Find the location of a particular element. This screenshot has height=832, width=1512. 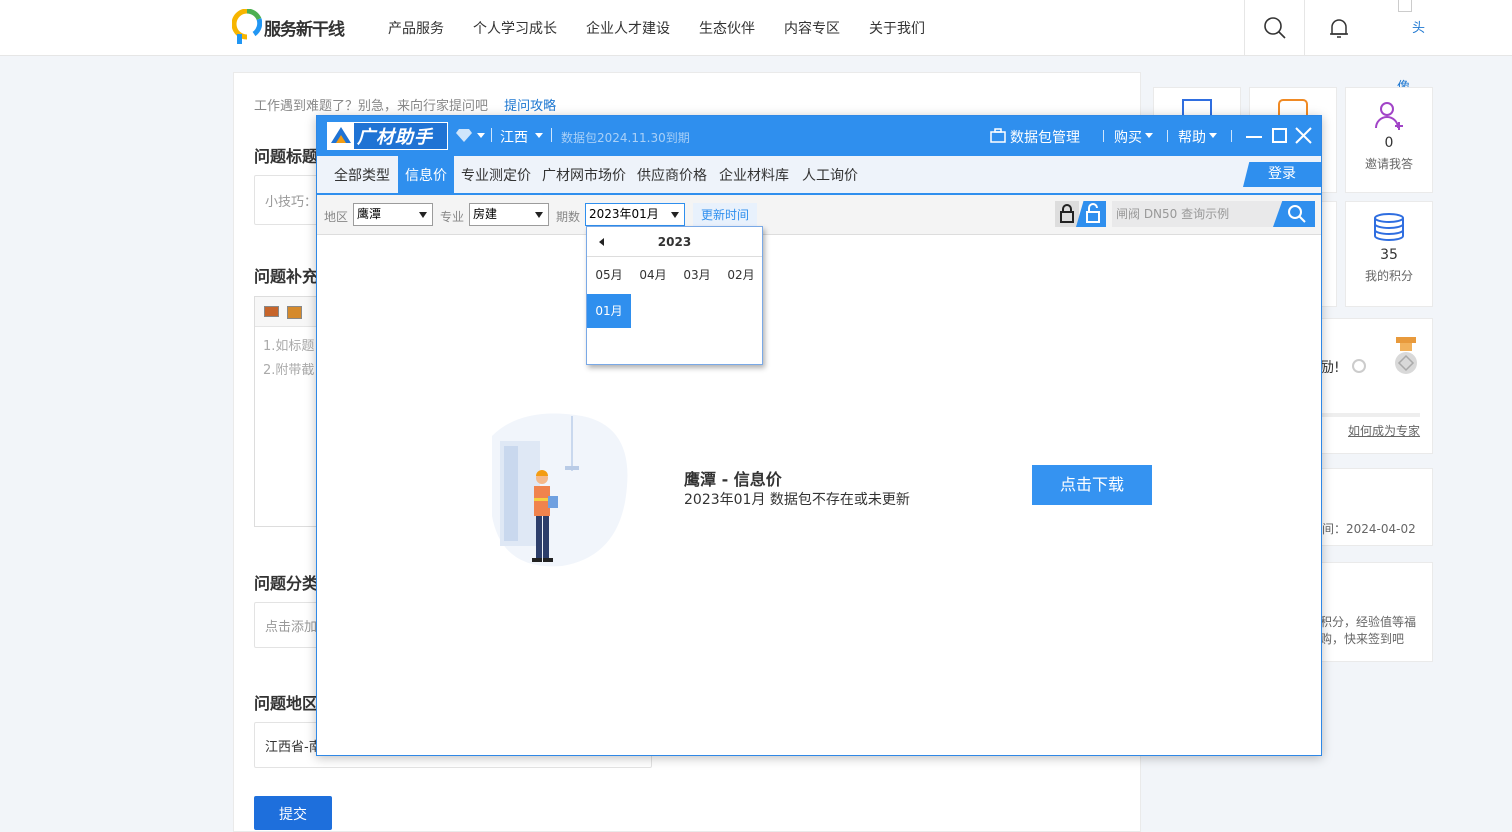

notification-button is located at coordinates (1338, 28).